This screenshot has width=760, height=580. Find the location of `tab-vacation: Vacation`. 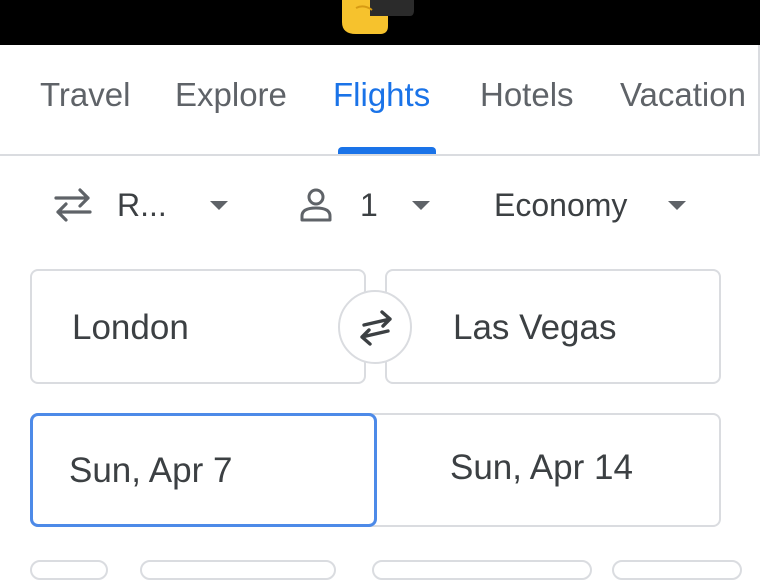

tab-vacation: Vacation is located at coordinates (683, 95).